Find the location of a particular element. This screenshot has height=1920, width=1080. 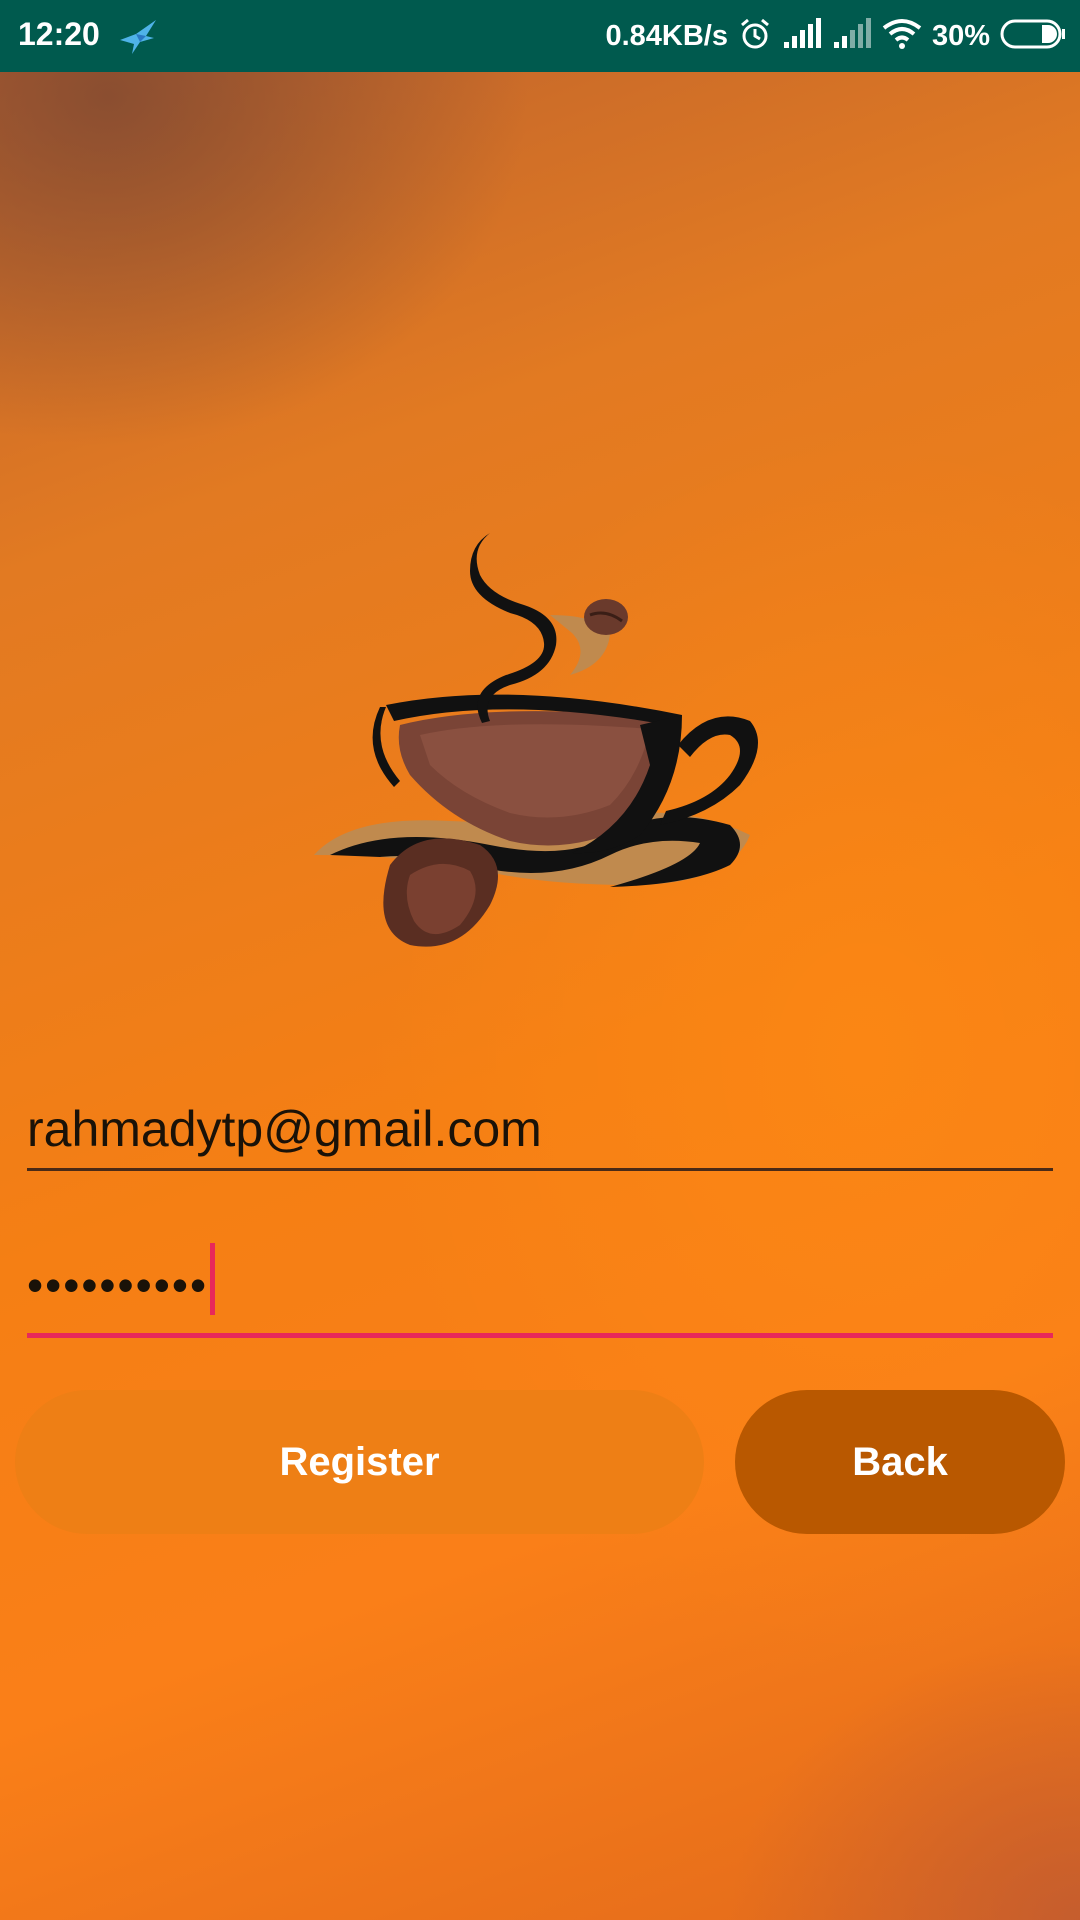

password-field: •••••••••• is located at coordinates (540, 1290).